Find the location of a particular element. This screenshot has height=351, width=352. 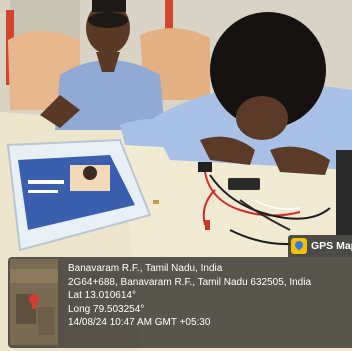

geotag-latitude: Lat 13.010614° is located at coordinates (102, 296).